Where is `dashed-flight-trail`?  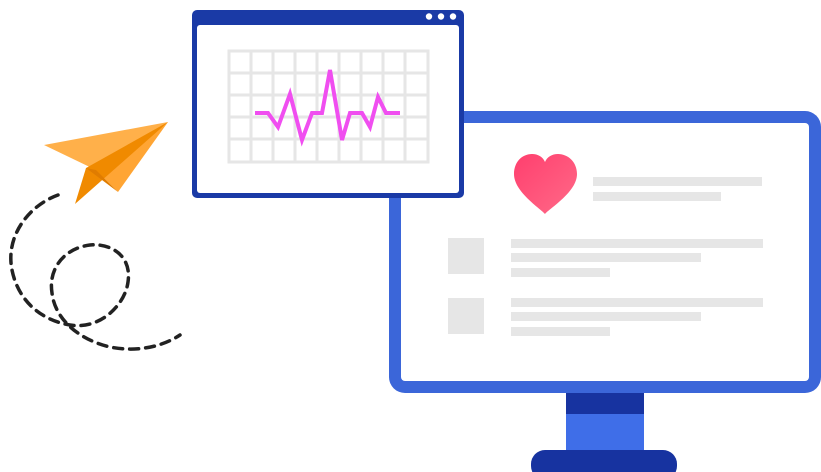 dashed-flight-trail is located at coordinates (95, 272).